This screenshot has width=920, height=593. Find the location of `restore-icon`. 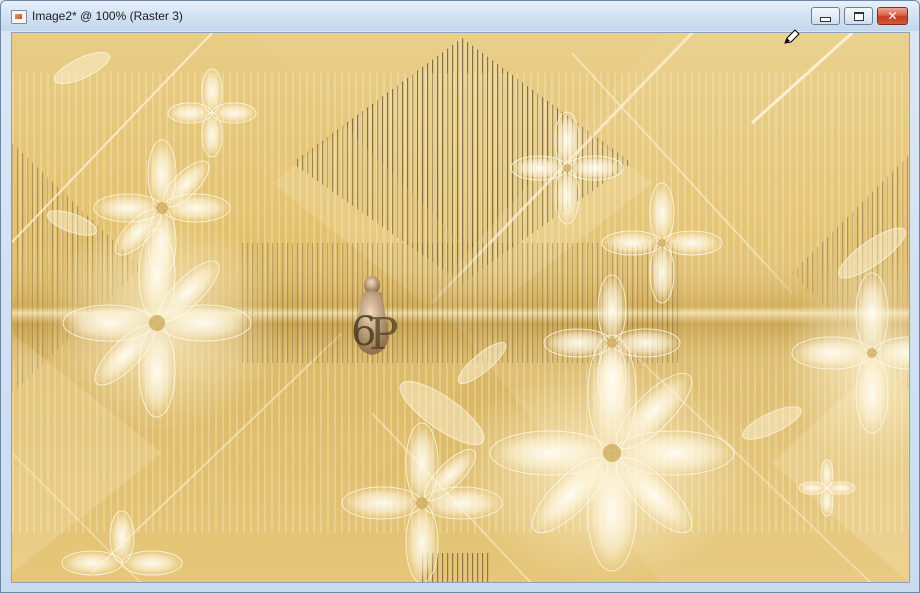

restore-icon is located at coordinates (858, 16).